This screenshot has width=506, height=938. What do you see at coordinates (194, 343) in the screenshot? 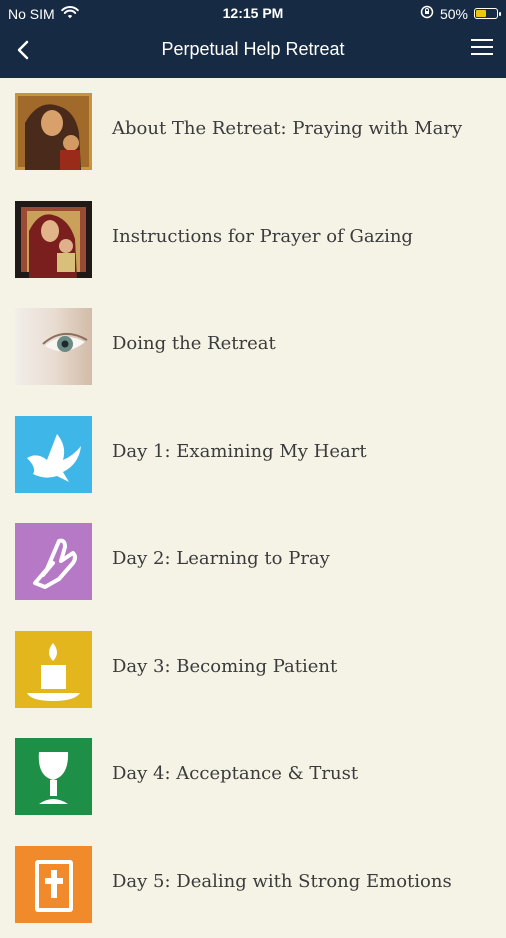
I see `list-item-label: Doing the Retreat` at bounding box center [194, 343].